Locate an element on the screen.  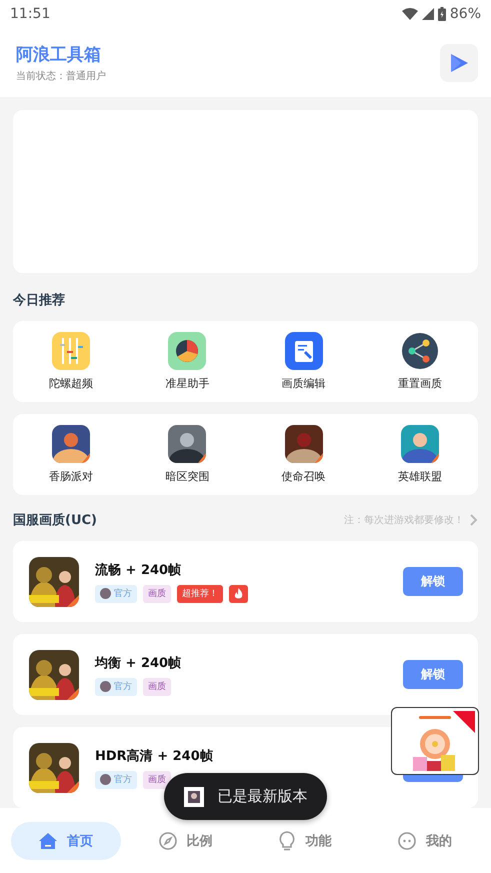
game-label: 英雄联盟 is located at coordinates (420, 476).